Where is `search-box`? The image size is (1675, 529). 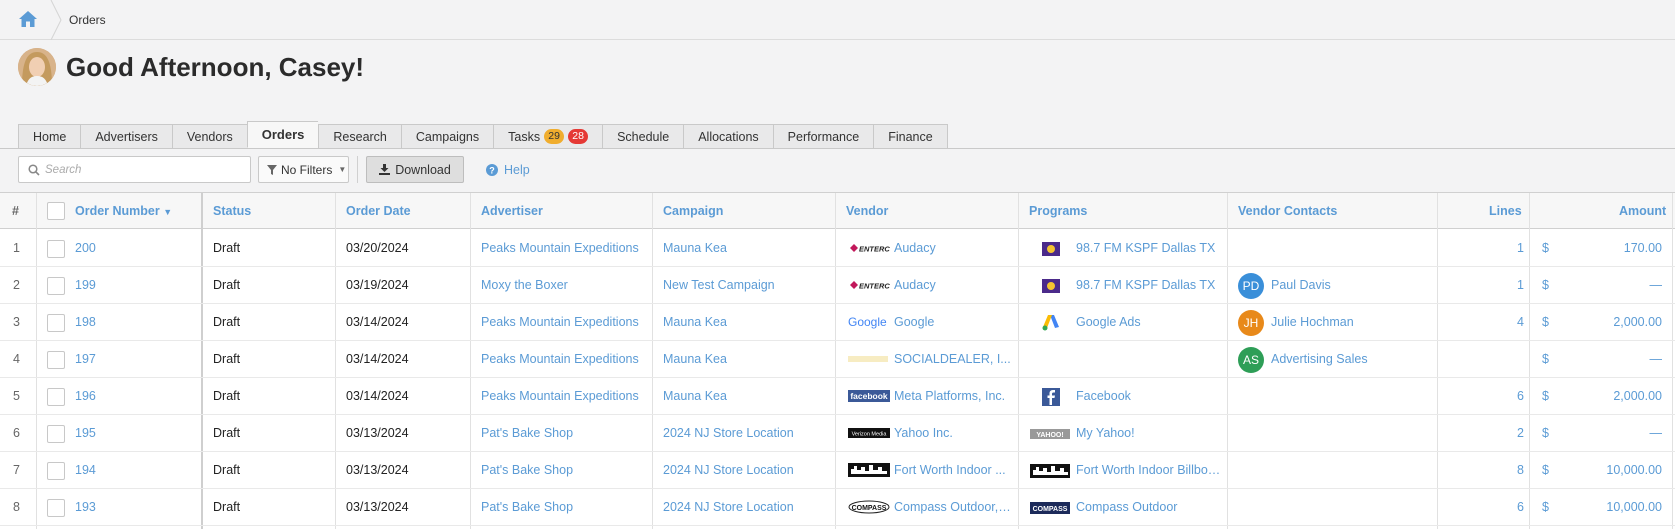 search-box is located at coordinates (134, 169).